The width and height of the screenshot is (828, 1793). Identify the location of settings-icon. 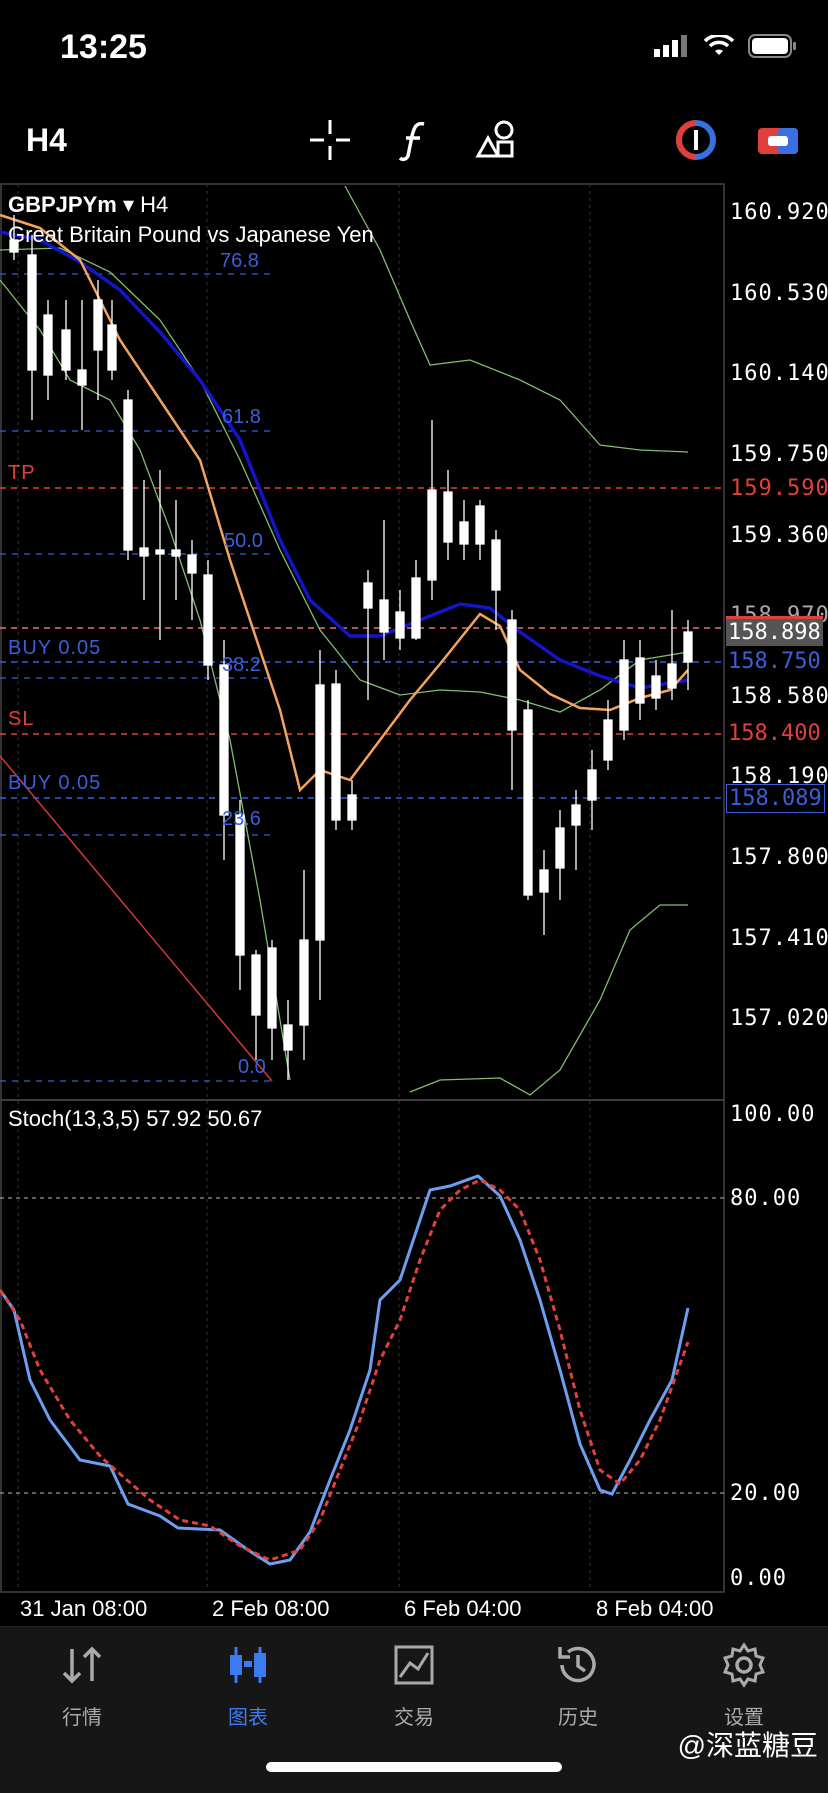
(744, 1665).